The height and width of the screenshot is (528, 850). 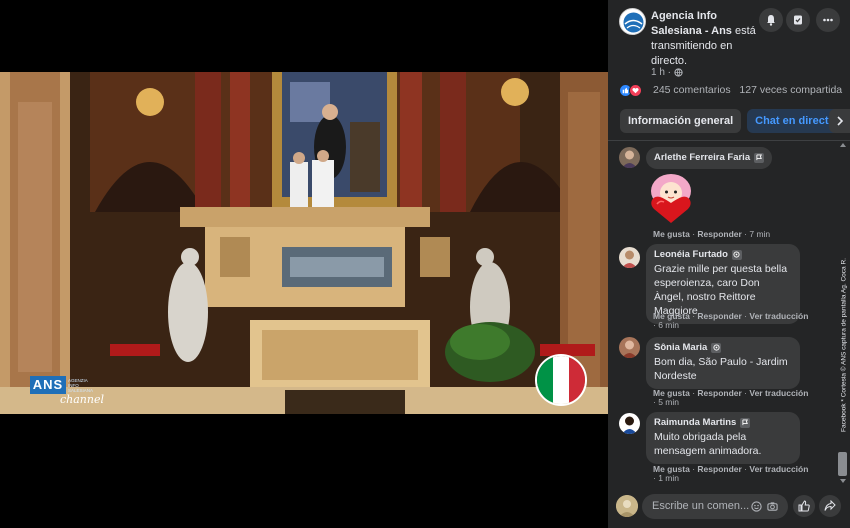 What do you see at coordinates (627, 506) in the screenshot?
I see `current-user-avatar` at bounding box center [627, 506].